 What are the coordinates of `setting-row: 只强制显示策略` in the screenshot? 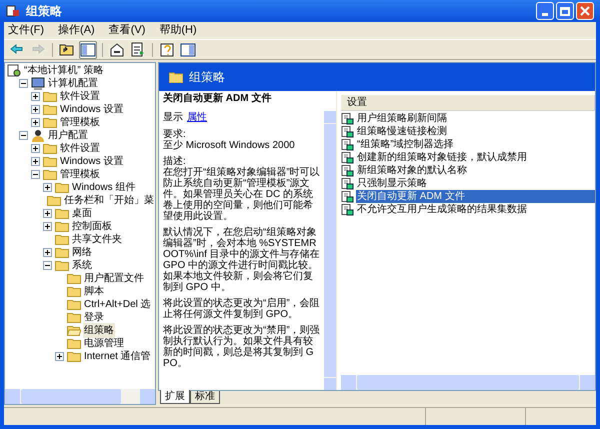 It's located at (392, 183).